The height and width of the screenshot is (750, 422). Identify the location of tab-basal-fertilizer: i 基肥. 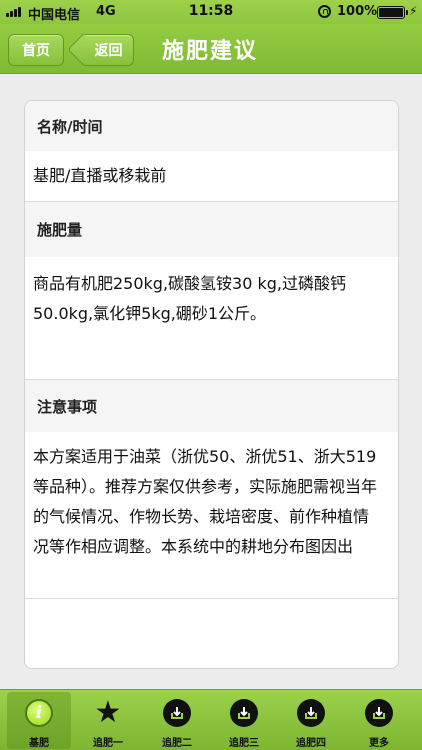
(39, 720).